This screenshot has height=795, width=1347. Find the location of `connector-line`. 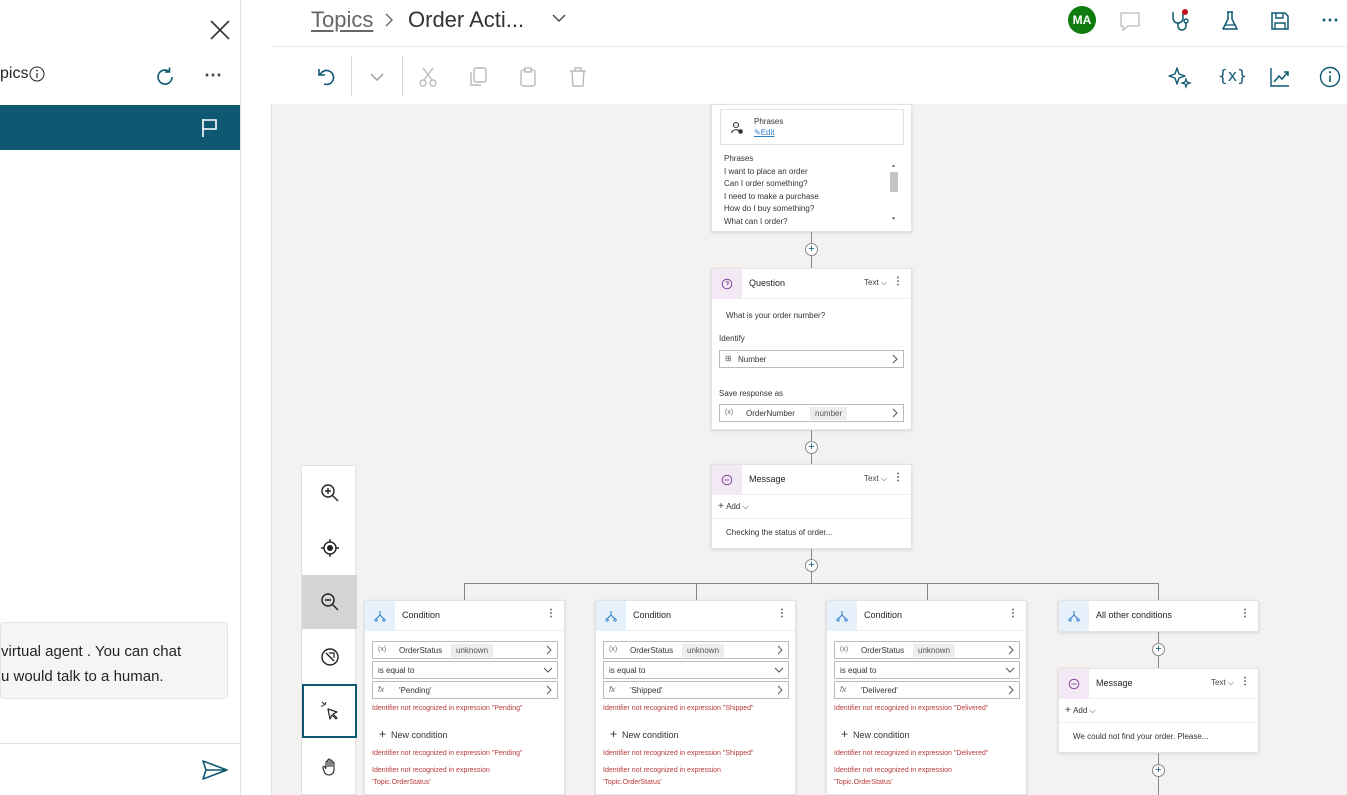

connector-line is located at coordinates (464, 591).